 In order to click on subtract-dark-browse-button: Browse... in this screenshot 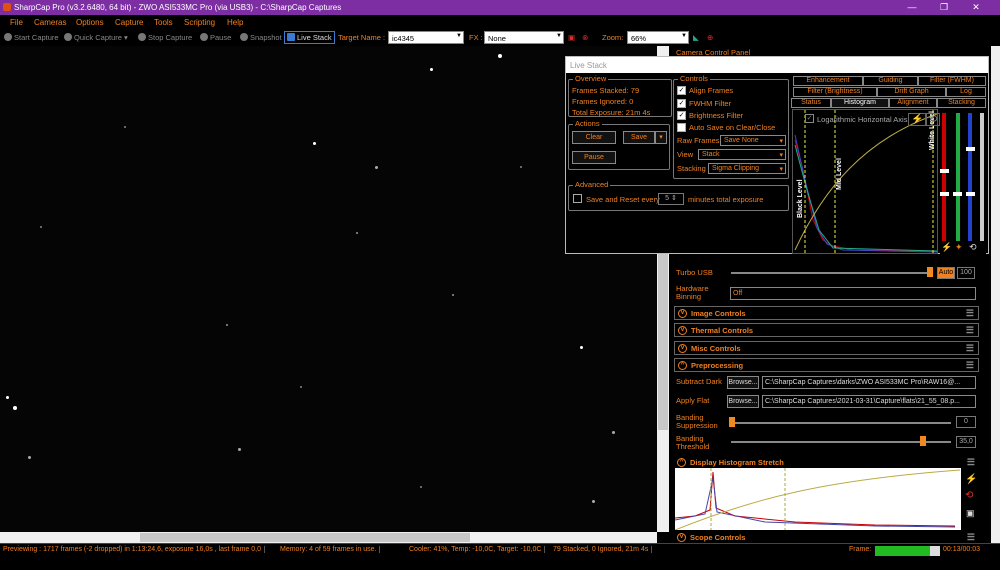, I will do `click(743, 382)`.